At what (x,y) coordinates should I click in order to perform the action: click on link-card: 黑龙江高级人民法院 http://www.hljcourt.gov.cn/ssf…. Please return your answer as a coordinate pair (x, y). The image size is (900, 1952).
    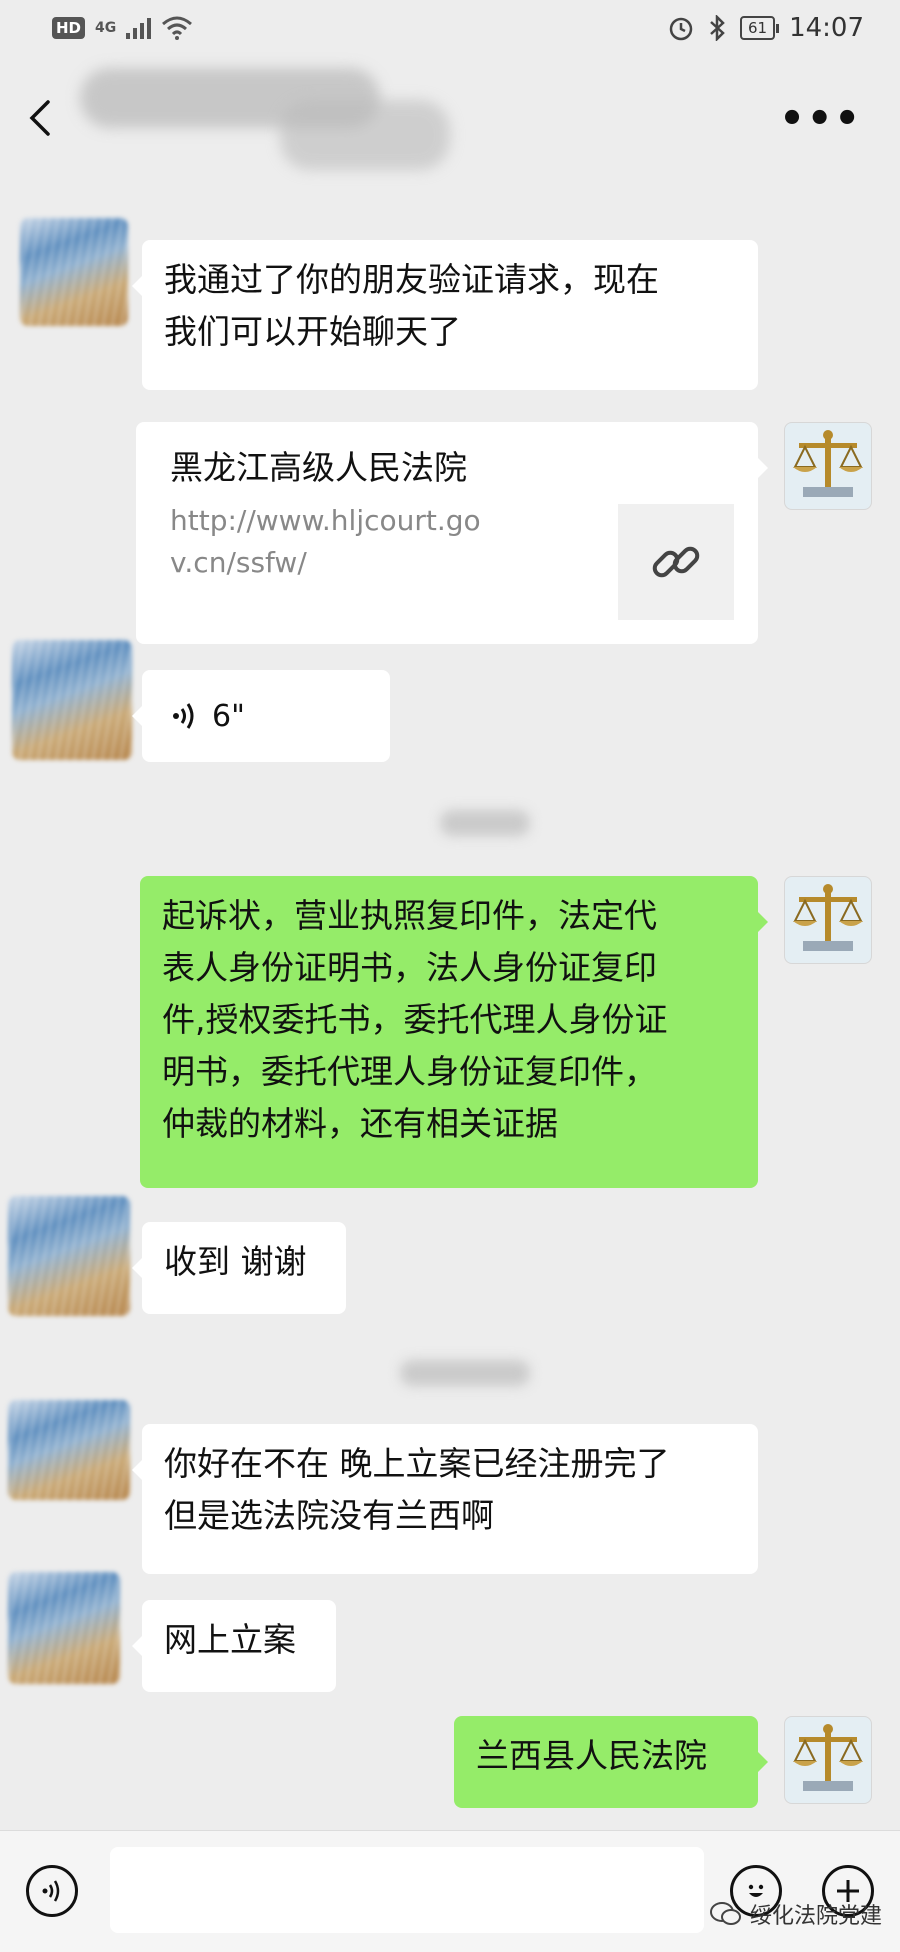
    Looking at the image, I should click on (452, 533).